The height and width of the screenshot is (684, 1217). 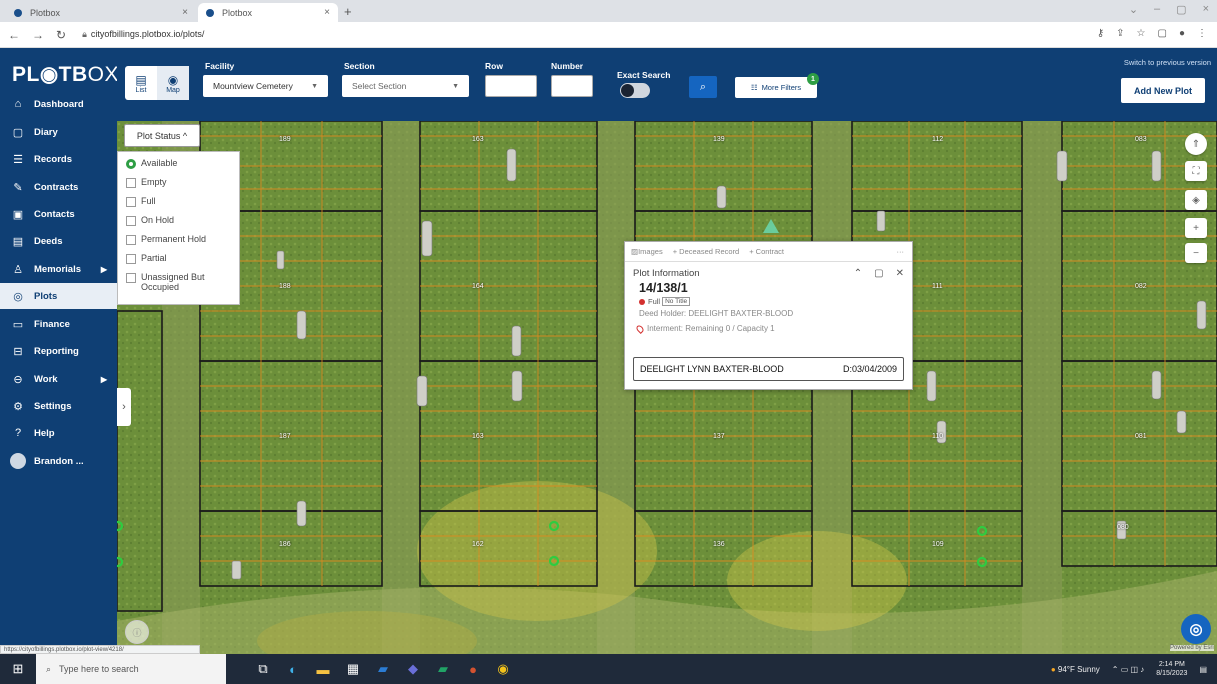 What do you see at coordinates (265, 86) in the screenshot?
I see `facility-select: Mountview Cemetery ▼` at bounding box center [265, 86].